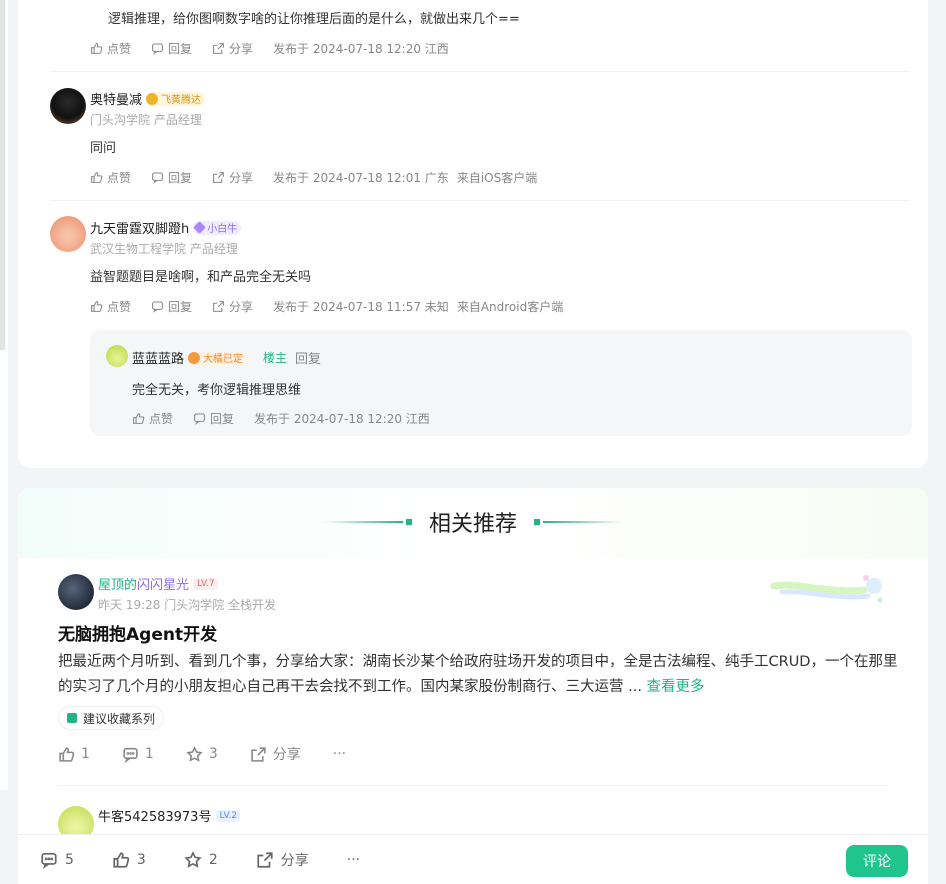 The height and width of the screenshot is (884, 946). What do you see at coordinates (158, 357) in the screenshot?
I see `reply-author-name: 蓝蓝蓝路` at bounding box center [158, 357].